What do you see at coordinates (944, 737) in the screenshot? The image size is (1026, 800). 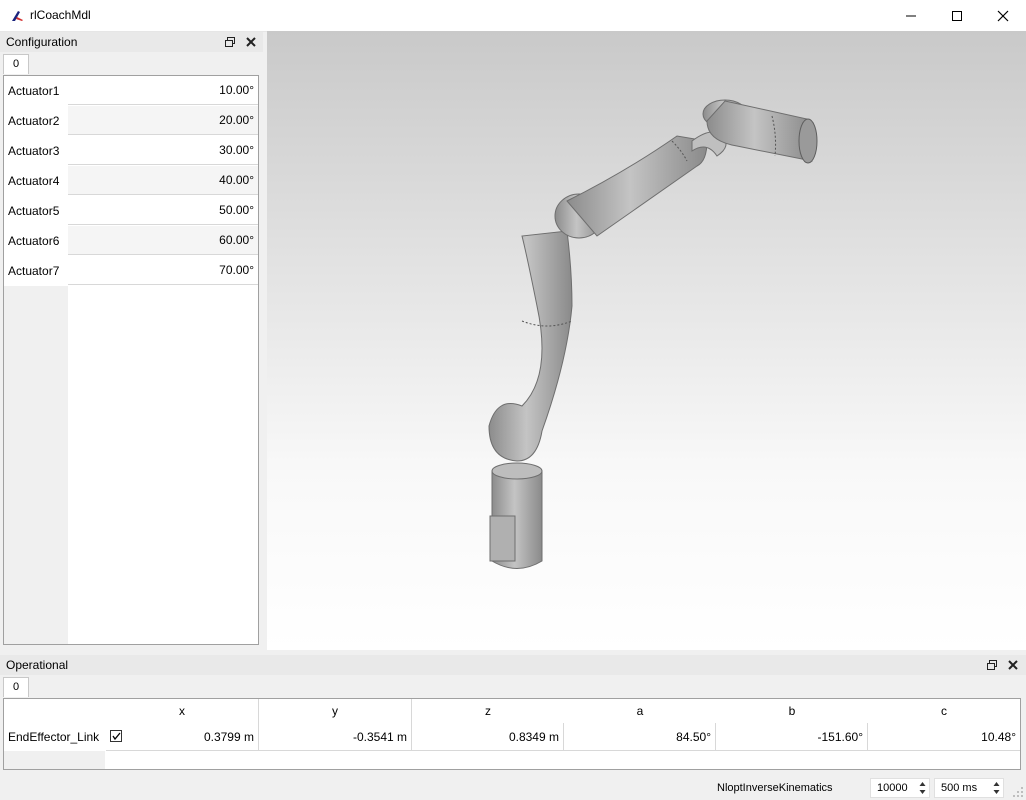 I see `c-value: 10.48°` at bounding box center [944, 737].